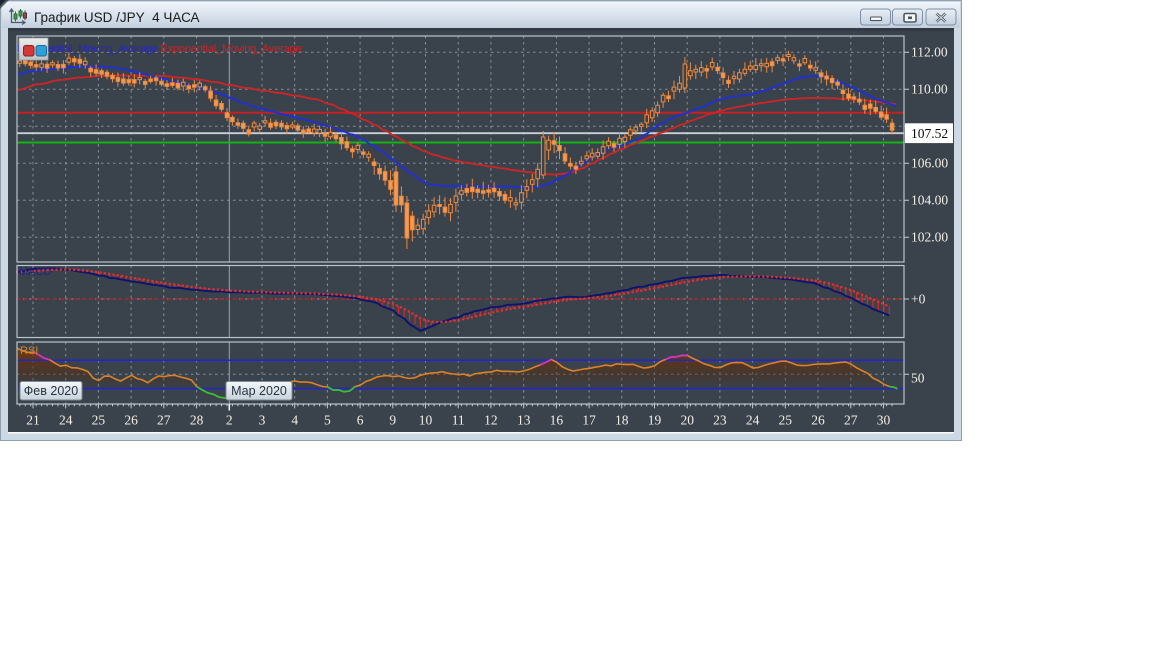  Describe the element at coordinates (262, 420) in the screenshot. I see `svg-text: 3` at that location.